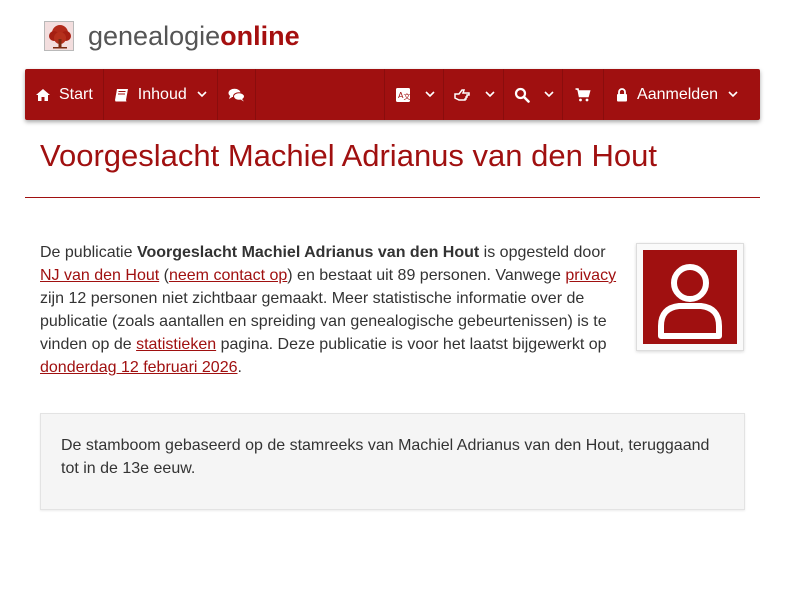  I want to click on nav-inhoud: Inhoud, so click(160, 94).